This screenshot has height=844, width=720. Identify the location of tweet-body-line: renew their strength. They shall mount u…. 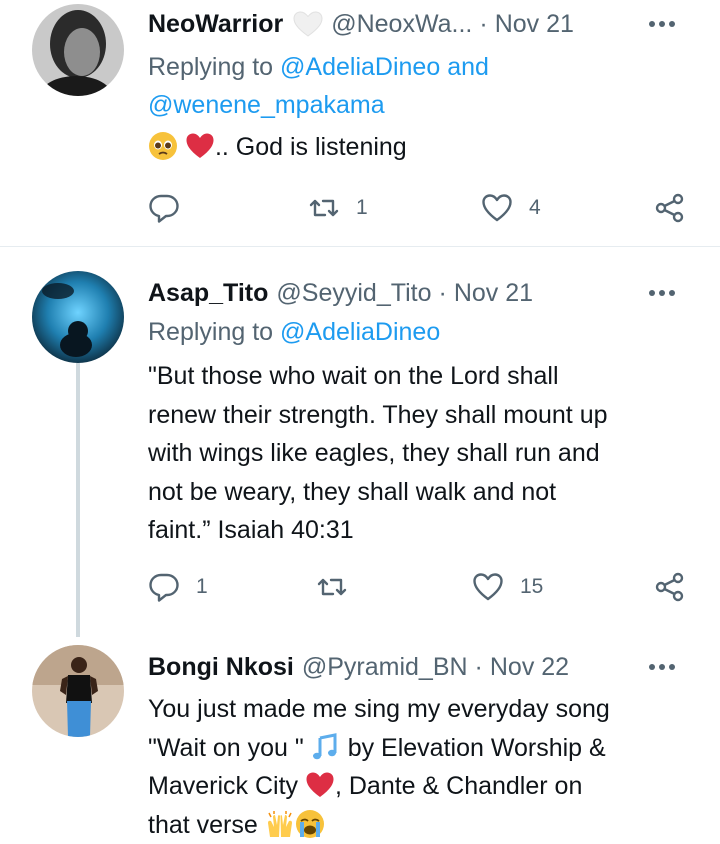
(378, 414).